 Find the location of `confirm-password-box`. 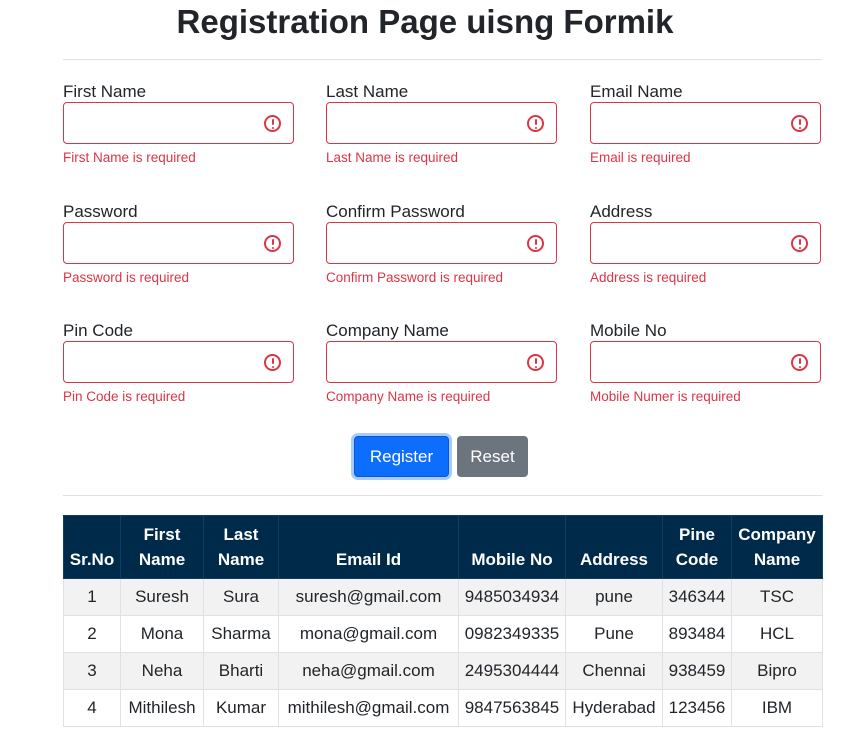

confirm-password-box is located at coordinates (441, 243).